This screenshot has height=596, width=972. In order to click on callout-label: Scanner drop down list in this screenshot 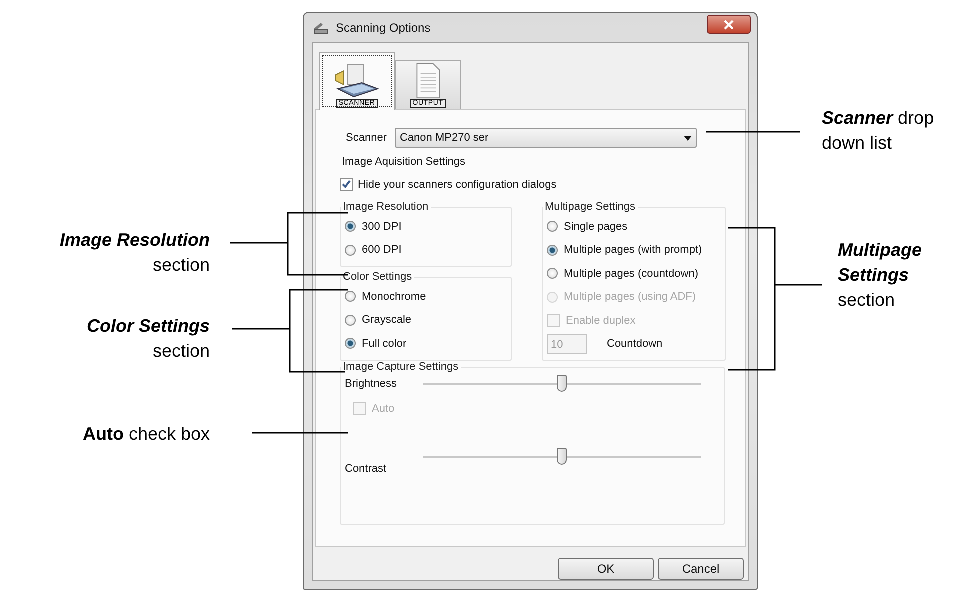, I will do `click(879, 131)`.